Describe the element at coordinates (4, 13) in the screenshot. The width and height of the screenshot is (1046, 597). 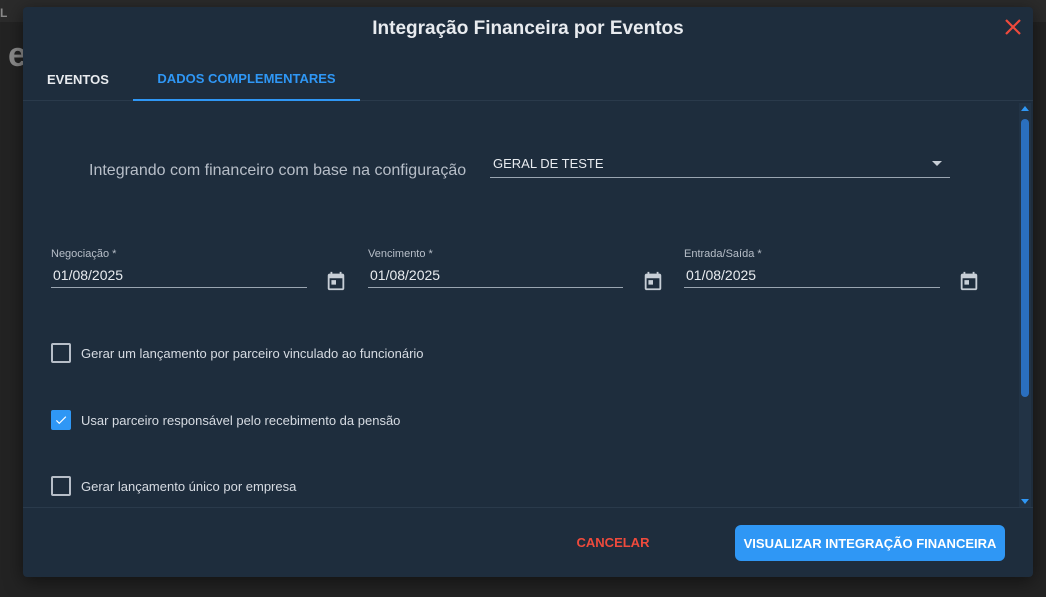
I see `background-text: L` at that location.